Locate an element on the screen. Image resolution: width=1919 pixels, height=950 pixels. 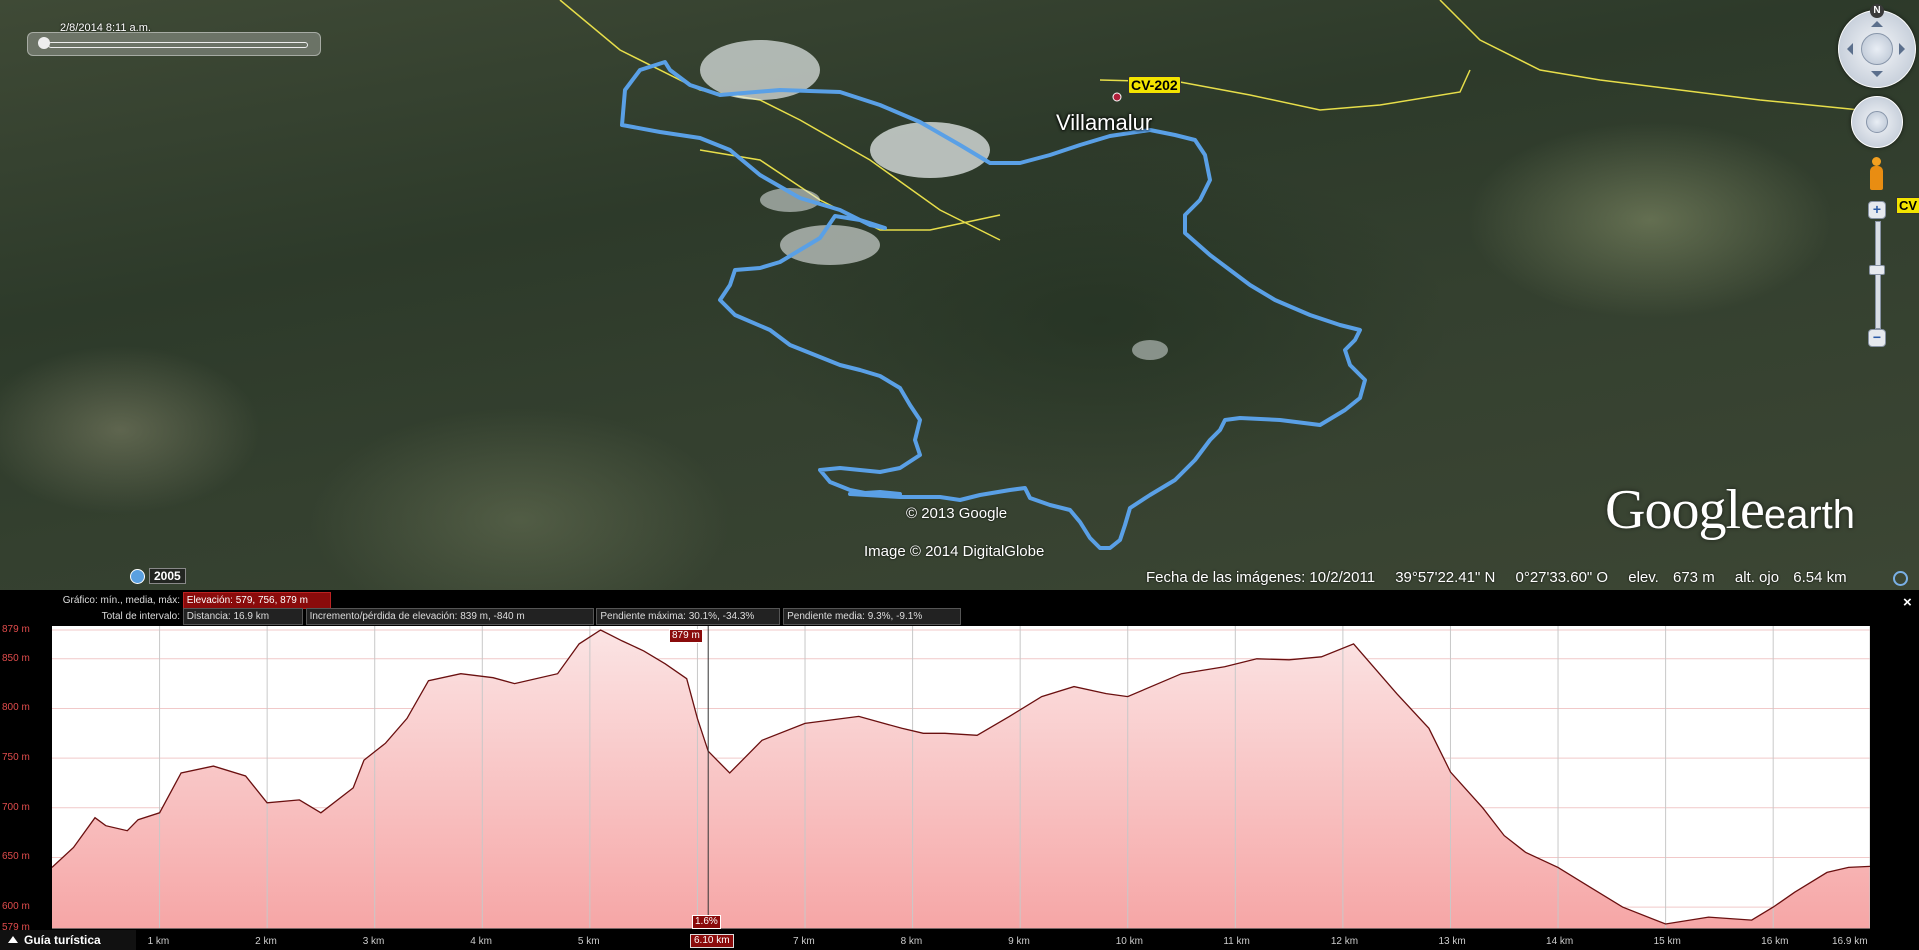
y-tick-label: 850 m is located at coordinates (16, 658).